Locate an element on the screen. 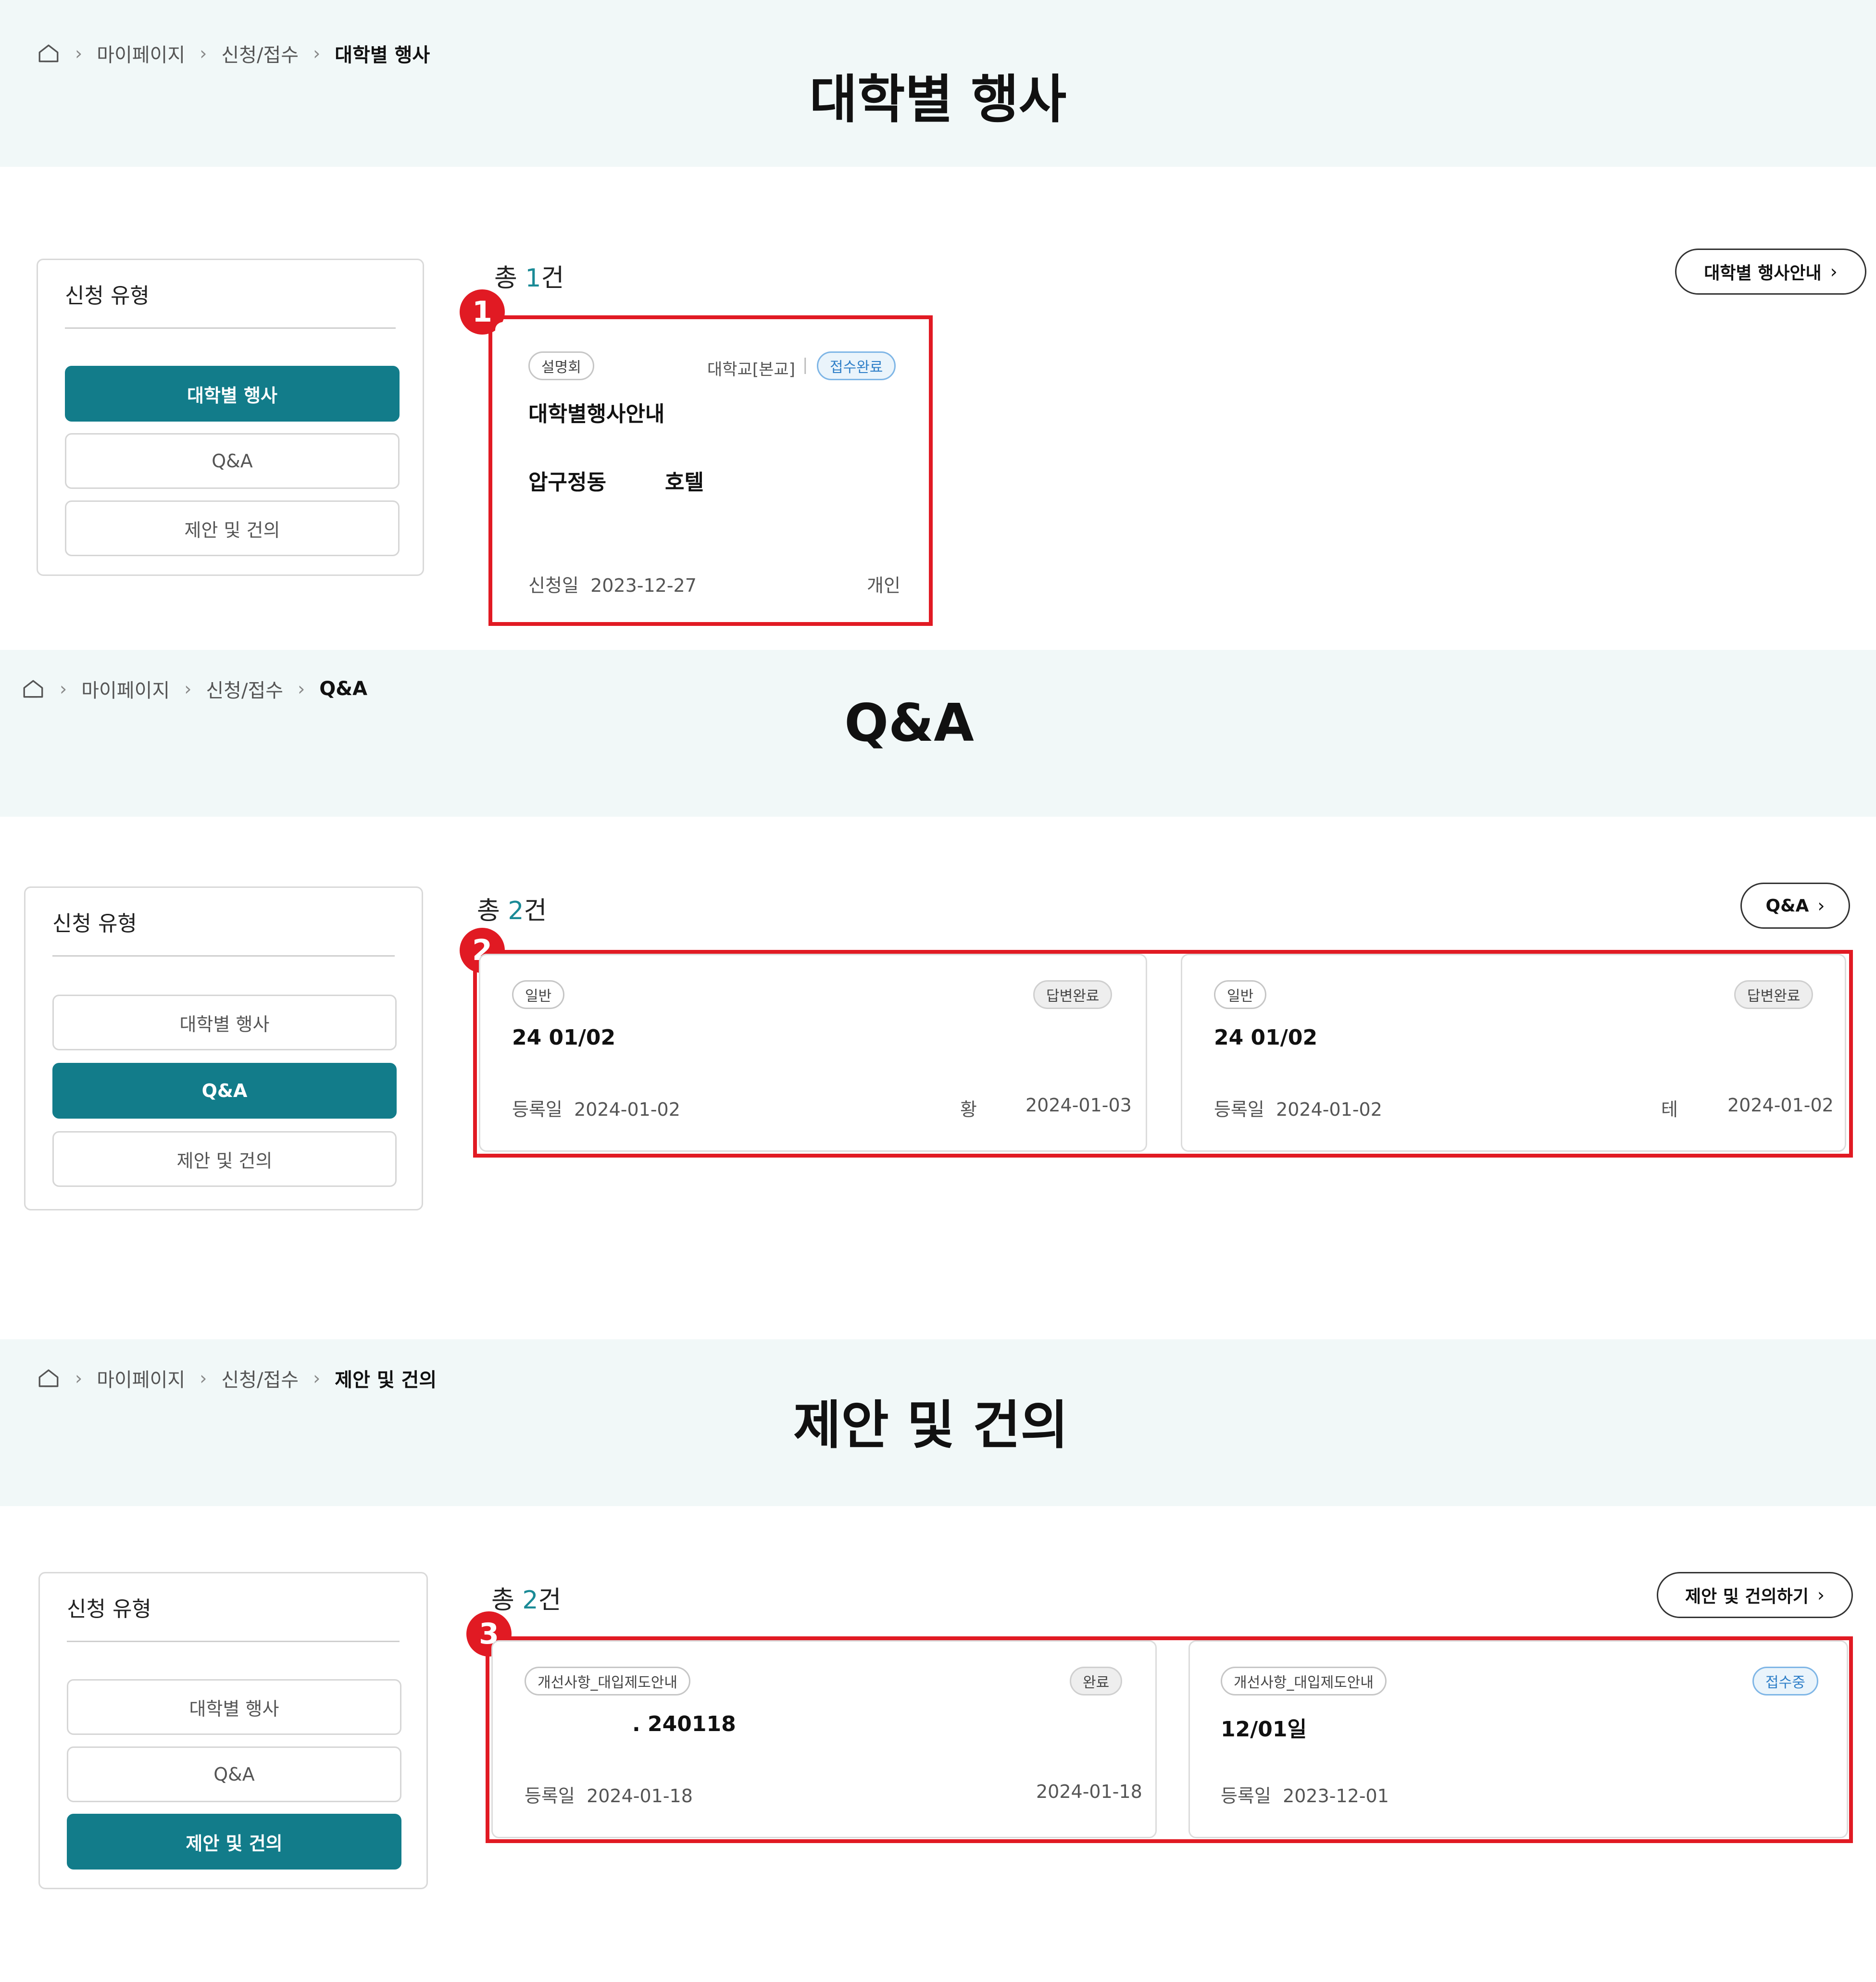  card-title: 12/01일 is located at coordinates (1264, 1730).